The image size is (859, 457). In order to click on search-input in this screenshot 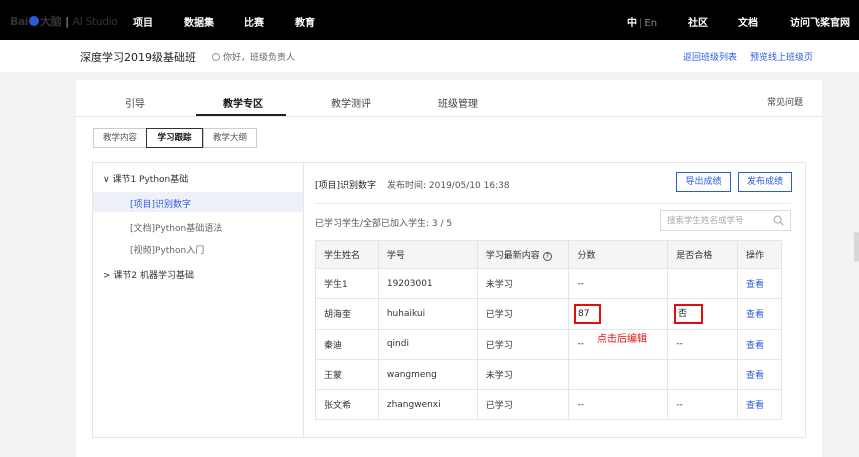, I will do `click(717, 221)`.